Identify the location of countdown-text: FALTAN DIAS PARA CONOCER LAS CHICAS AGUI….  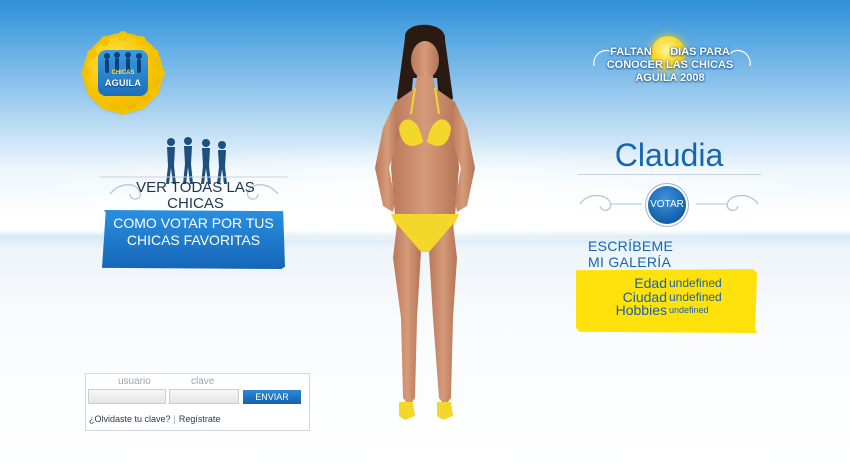
(670, 65).